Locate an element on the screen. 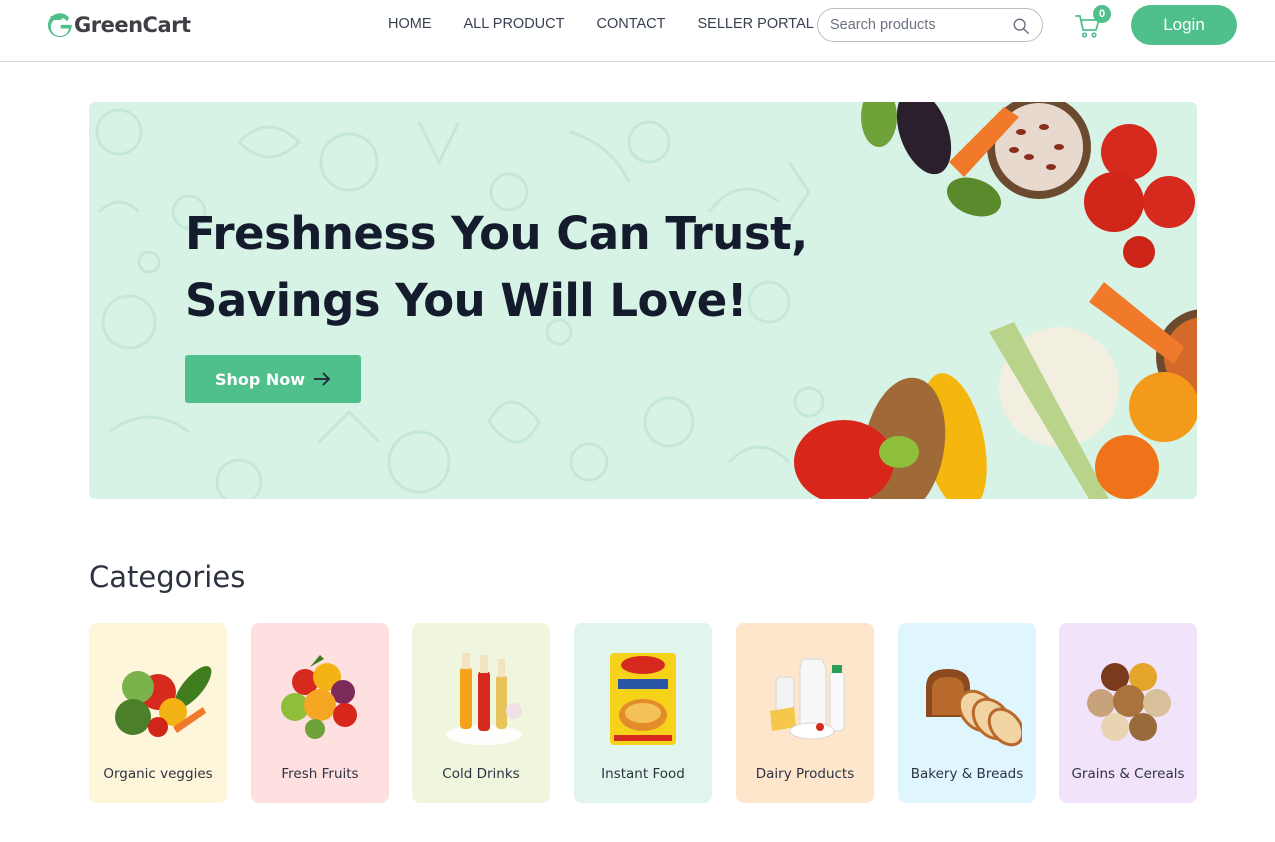  arrow-right-icon is located at coordinates (322, 379).